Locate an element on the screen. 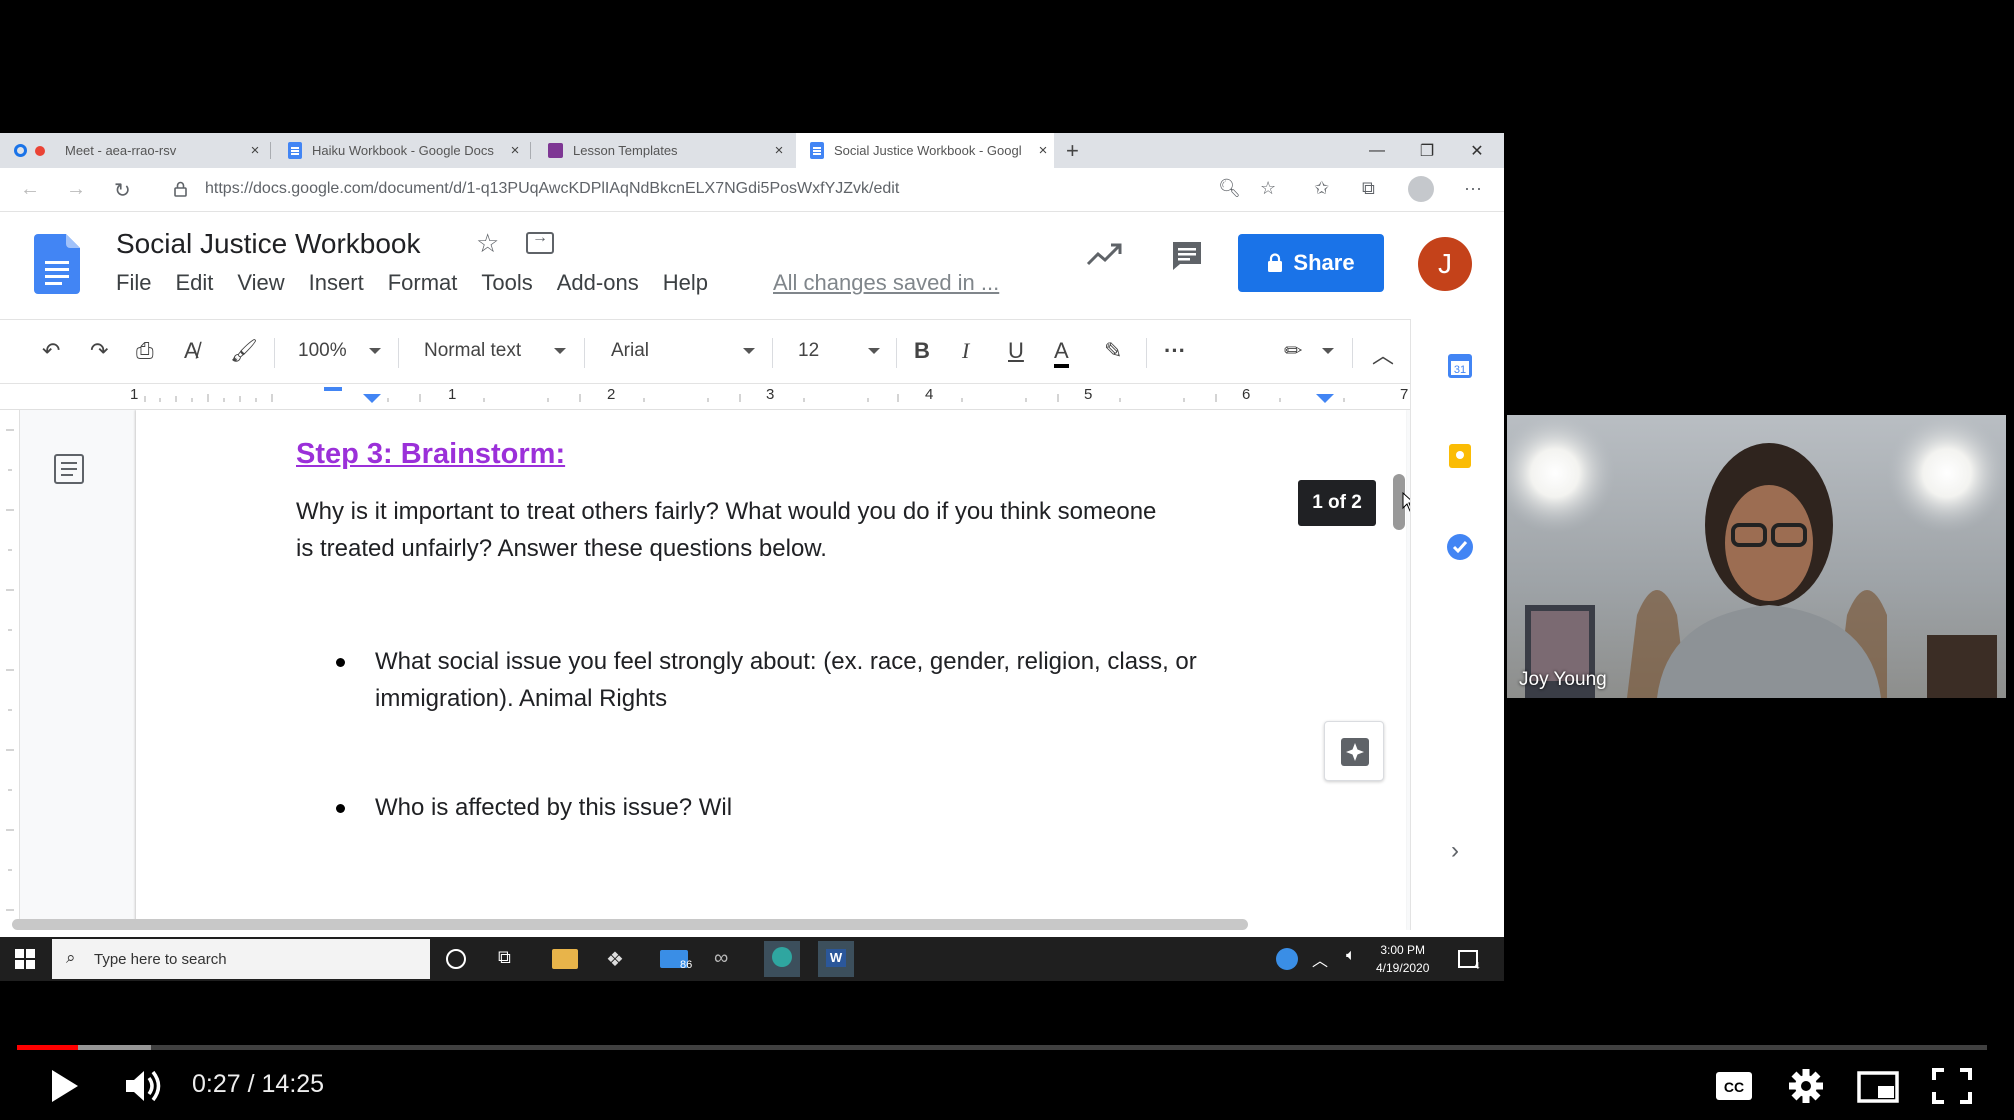 The image size is (2014, 1120). underline-icon: U is located at coordinates (1016, 351).